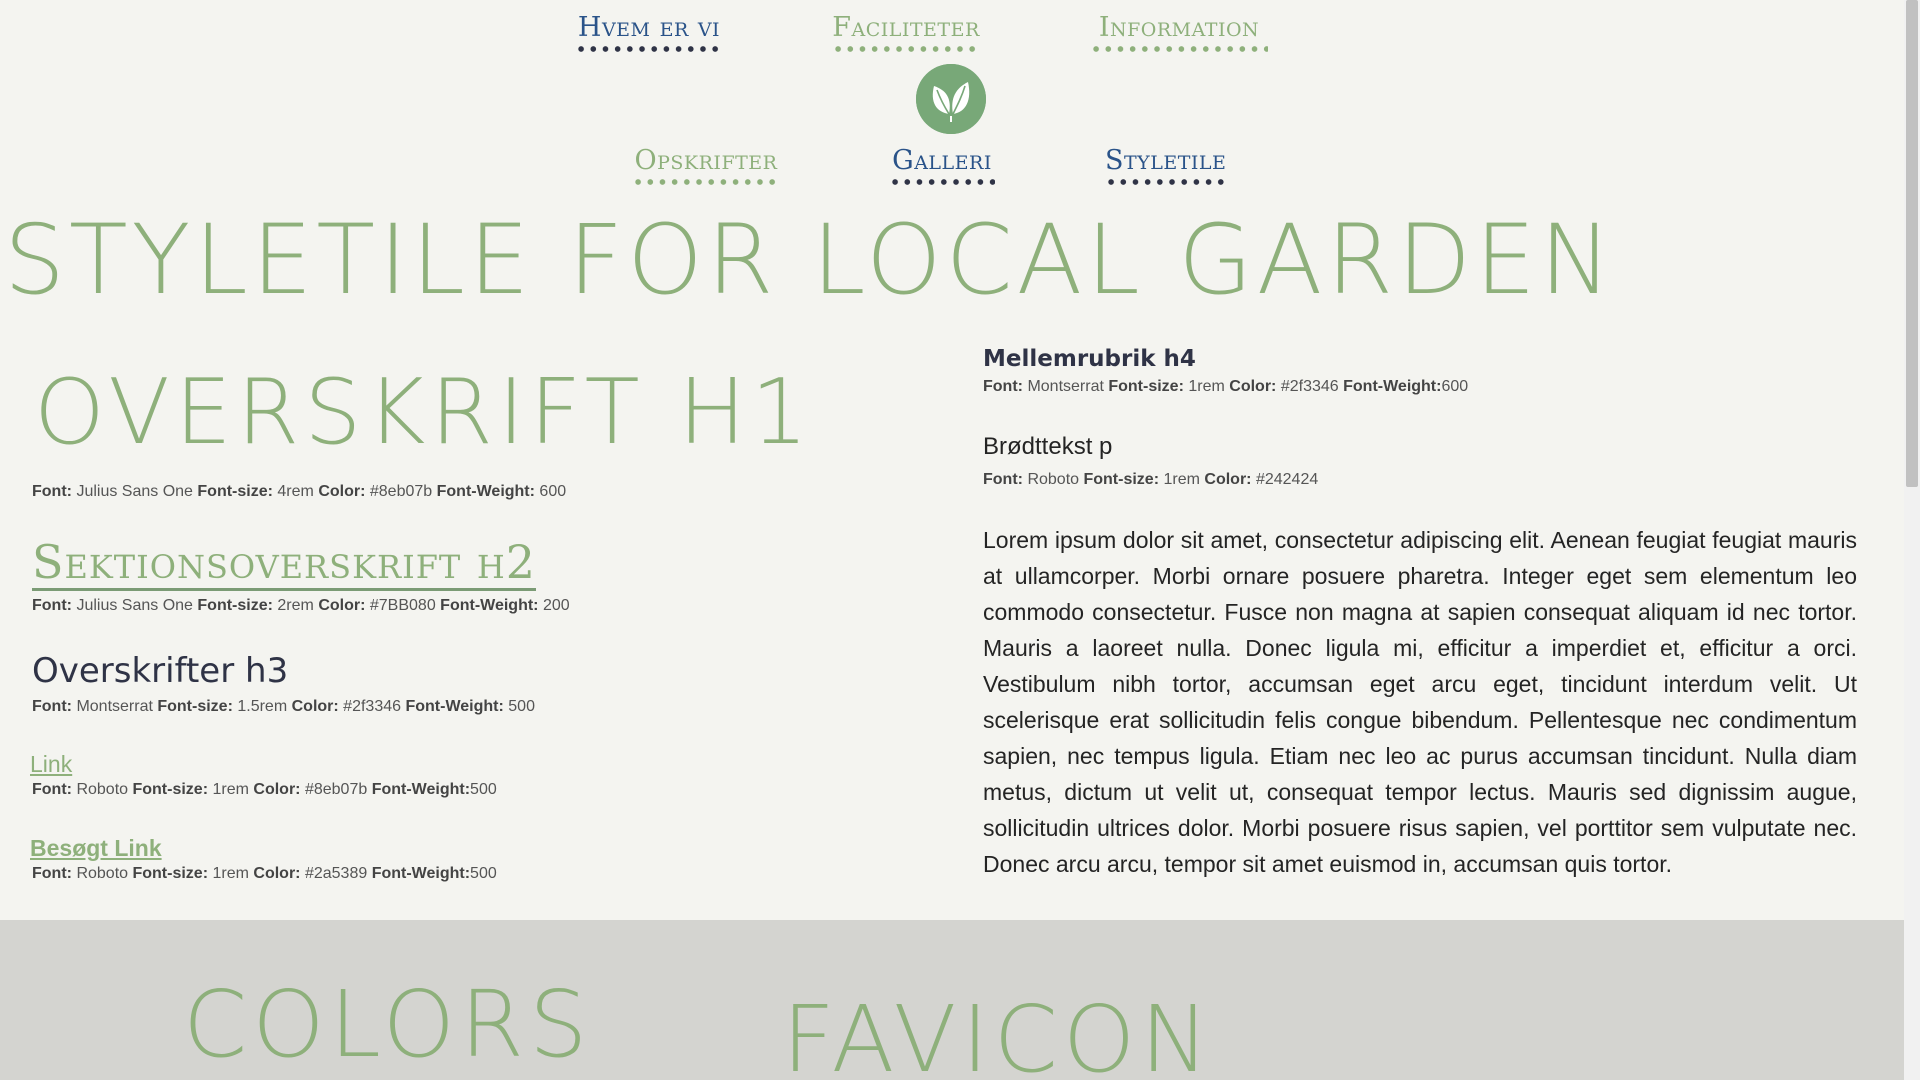 This screenshot has width=1920, height=1080. What do you see at coordinates (1089, 359) in the screenshot?
I see `h4-sample: Mellemrubrik h4` at bounding box center [1089, 359].